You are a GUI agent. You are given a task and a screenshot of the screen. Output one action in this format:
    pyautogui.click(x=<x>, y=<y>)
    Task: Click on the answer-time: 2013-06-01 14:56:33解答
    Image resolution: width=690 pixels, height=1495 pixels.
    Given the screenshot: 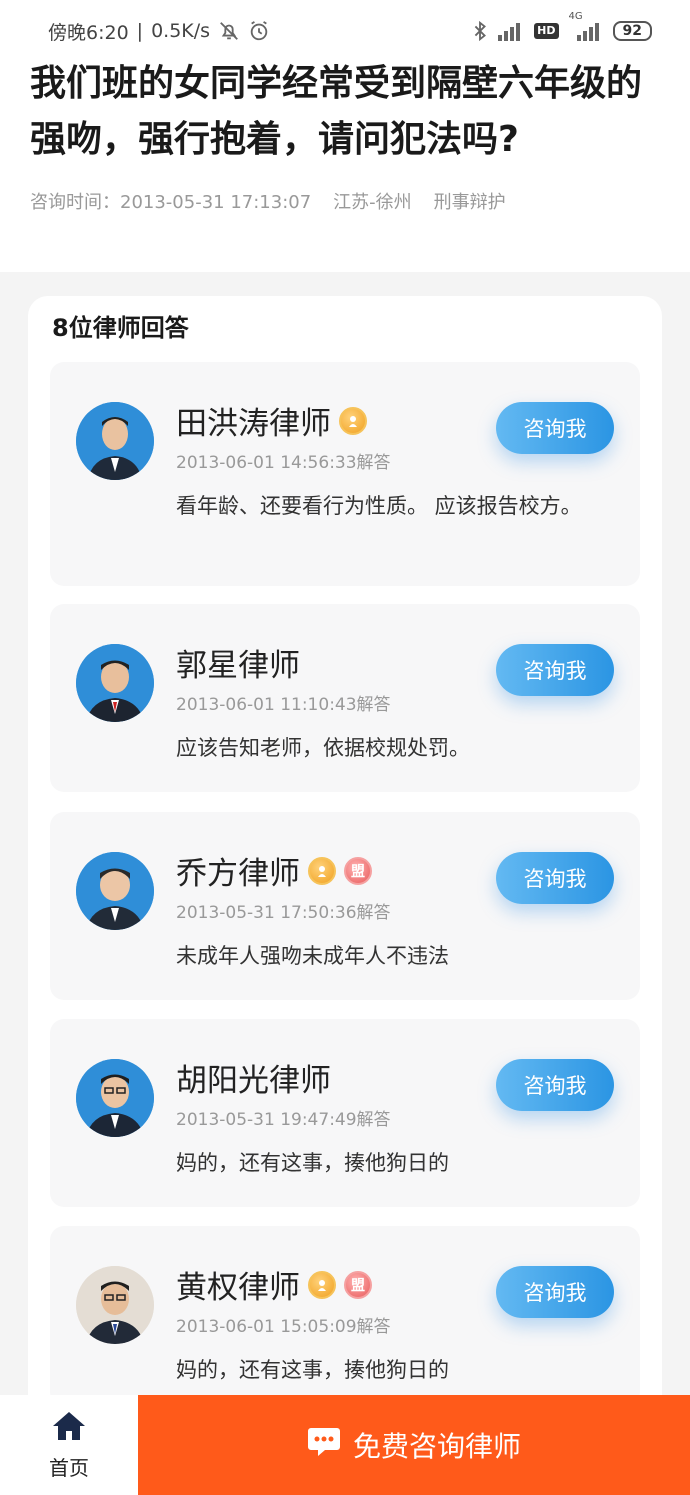 What is the action you would take?
    pyautogui.click(x=283, y=463)
    